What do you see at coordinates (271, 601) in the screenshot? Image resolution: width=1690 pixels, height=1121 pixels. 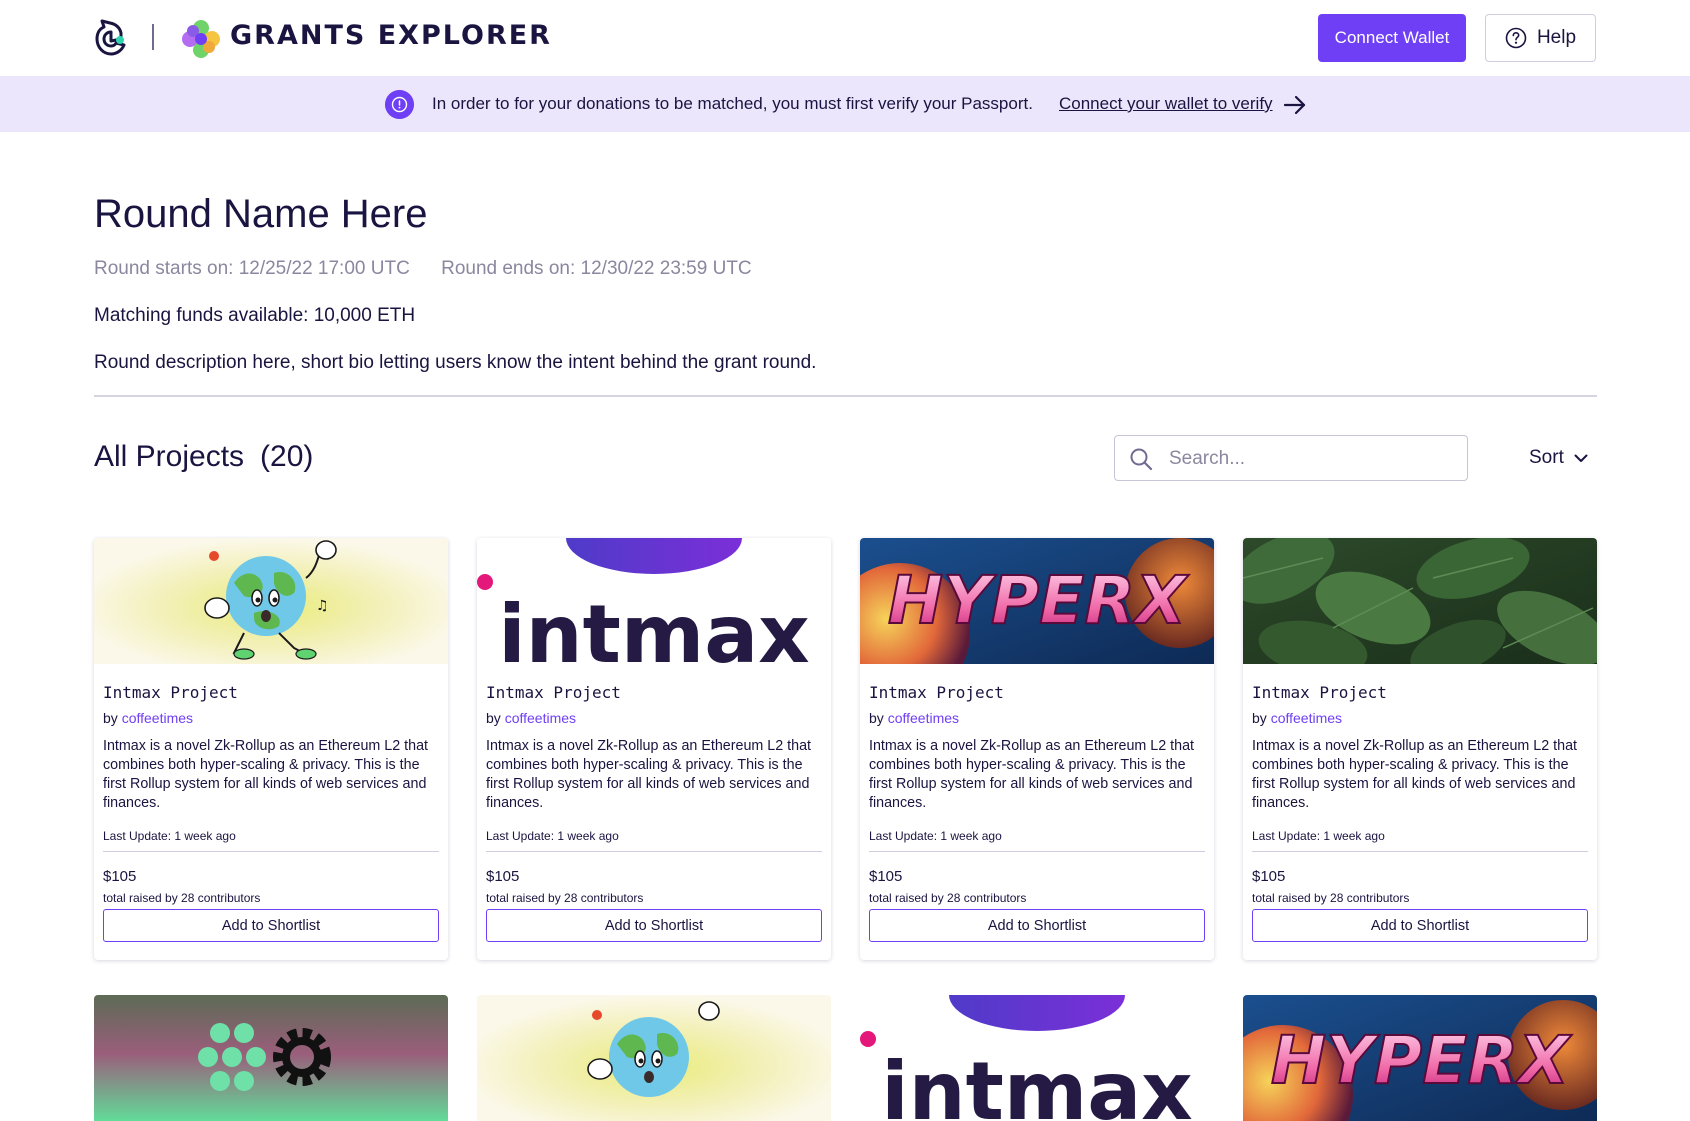 I see `project-banner-earth-image: ♫` at bounding box center [271, 601].